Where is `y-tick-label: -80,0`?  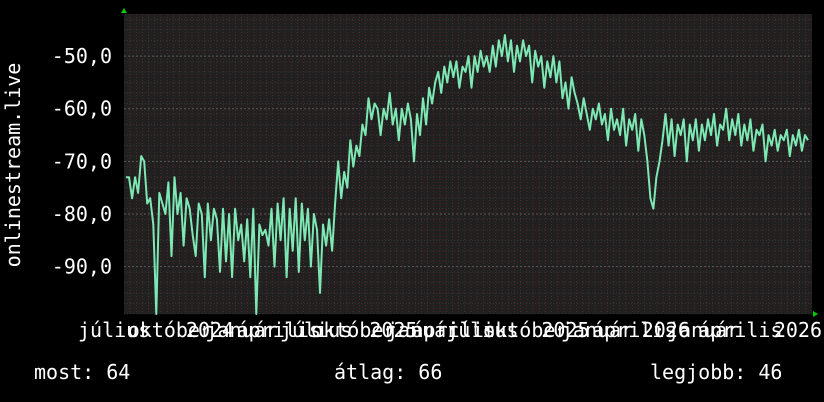 y-tick-label: -80,0 is located at coordinates (82, 214).